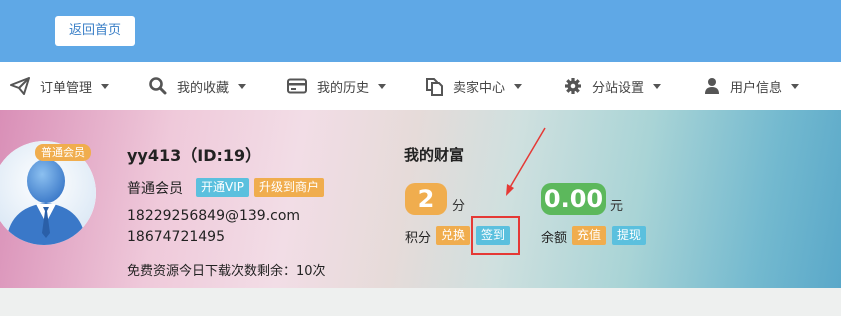  What do you see at coordinates (155, 189) in the screenshot?
I see `member-level: 普通会员` at bounding box center [155, 189].